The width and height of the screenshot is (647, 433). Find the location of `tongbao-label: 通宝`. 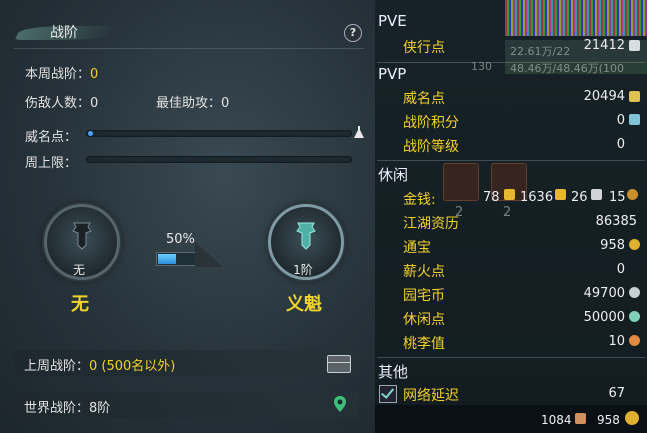

tongbao-label: 通宝 is located at coordinates (417, 248).